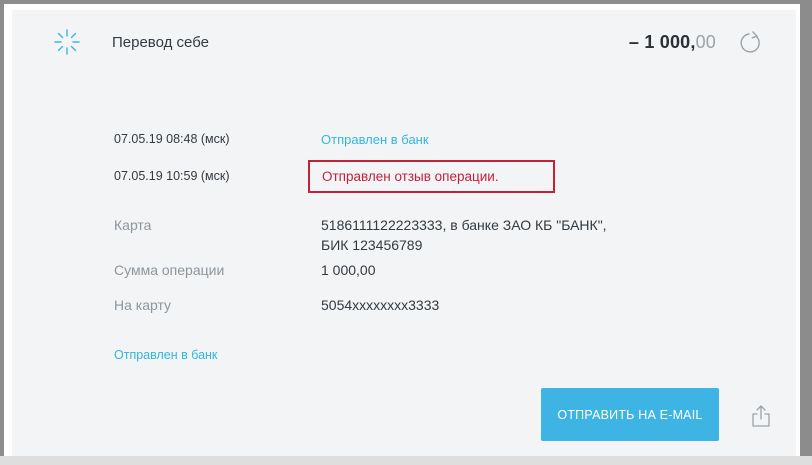 The width and height of the screenshot is (812, 465). Describe the element at coordinates (406, 460) in the screenshot. I see `window-edge-bottom` at that location.